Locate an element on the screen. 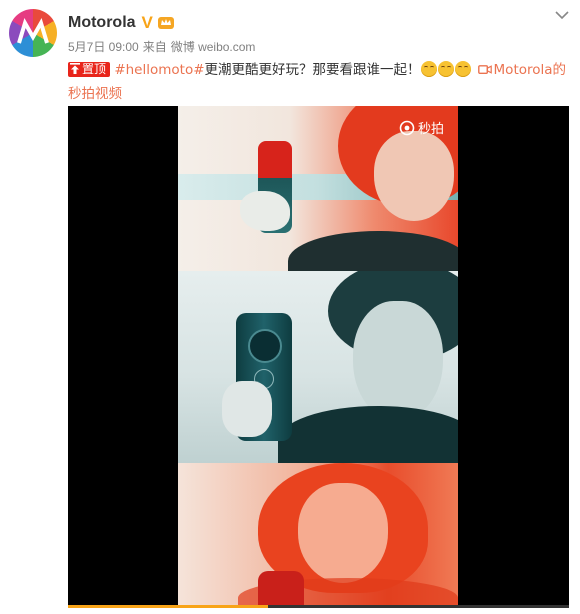 Image resolution: width=580 pixels, height=614 pixels. video-frame-bottom is located at coordinates (318, 535).